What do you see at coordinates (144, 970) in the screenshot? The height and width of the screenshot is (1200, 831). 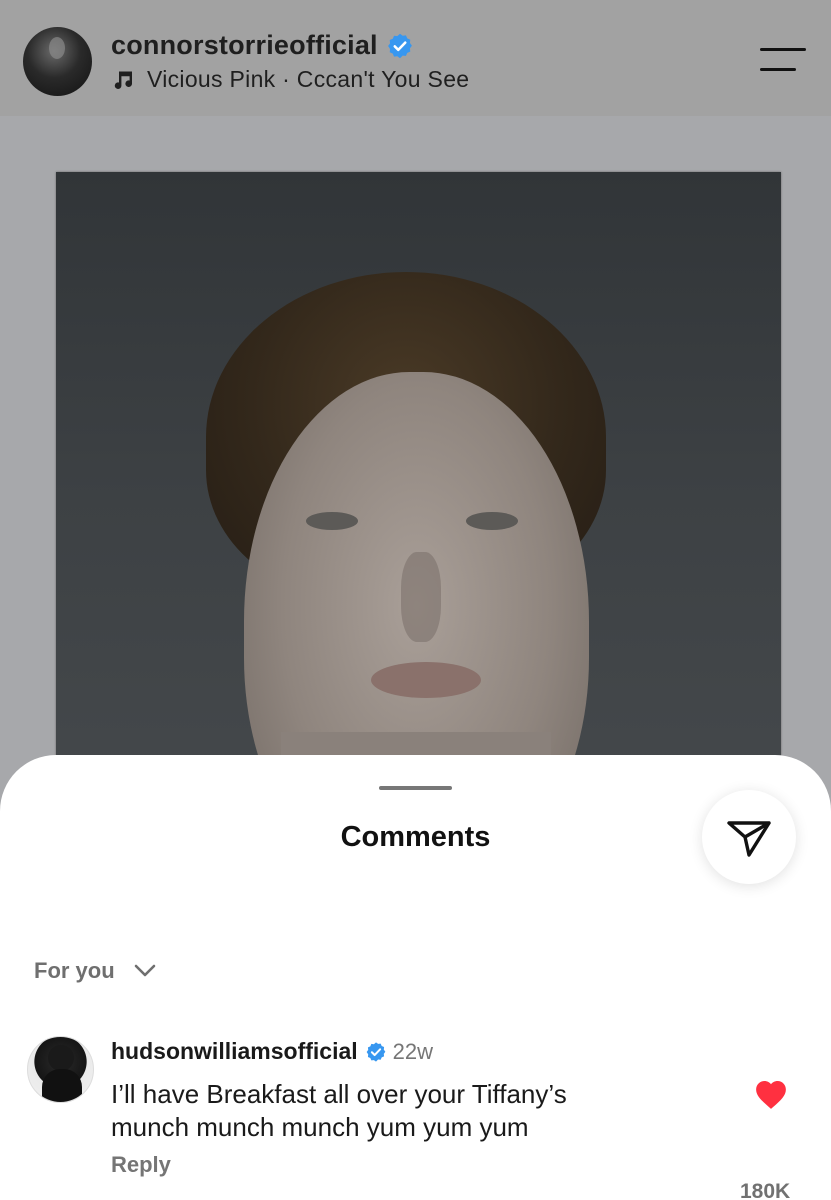 I see `chevron-down-icon` at bounding box center [144, 970].